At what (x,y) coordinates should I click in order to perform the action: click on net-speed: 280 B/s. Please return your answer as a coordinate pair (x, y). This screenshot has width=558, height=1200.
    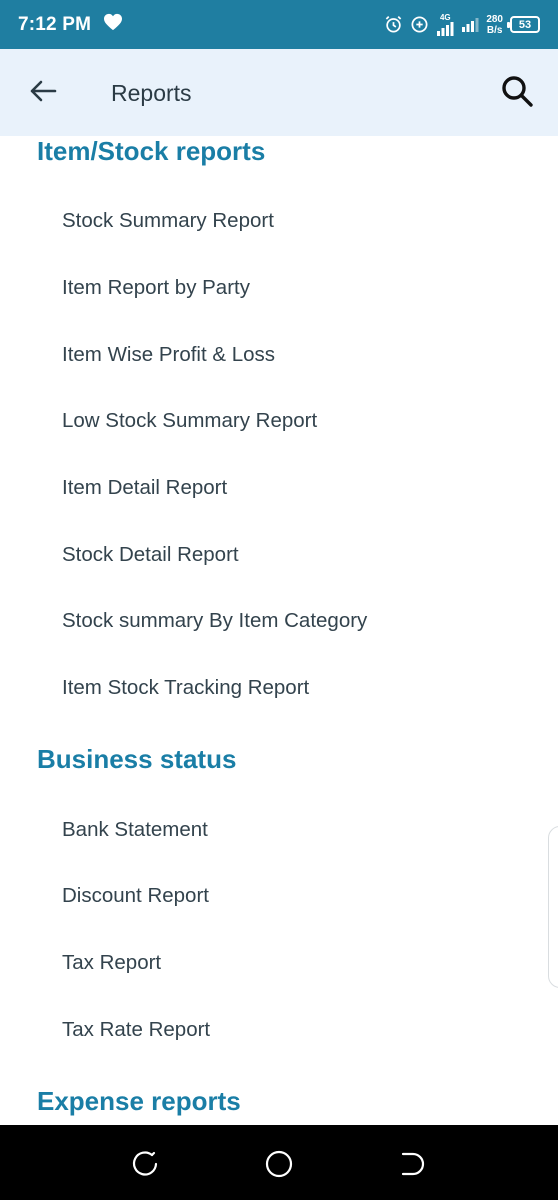
    Looking at the image, I should click on (494, 25).